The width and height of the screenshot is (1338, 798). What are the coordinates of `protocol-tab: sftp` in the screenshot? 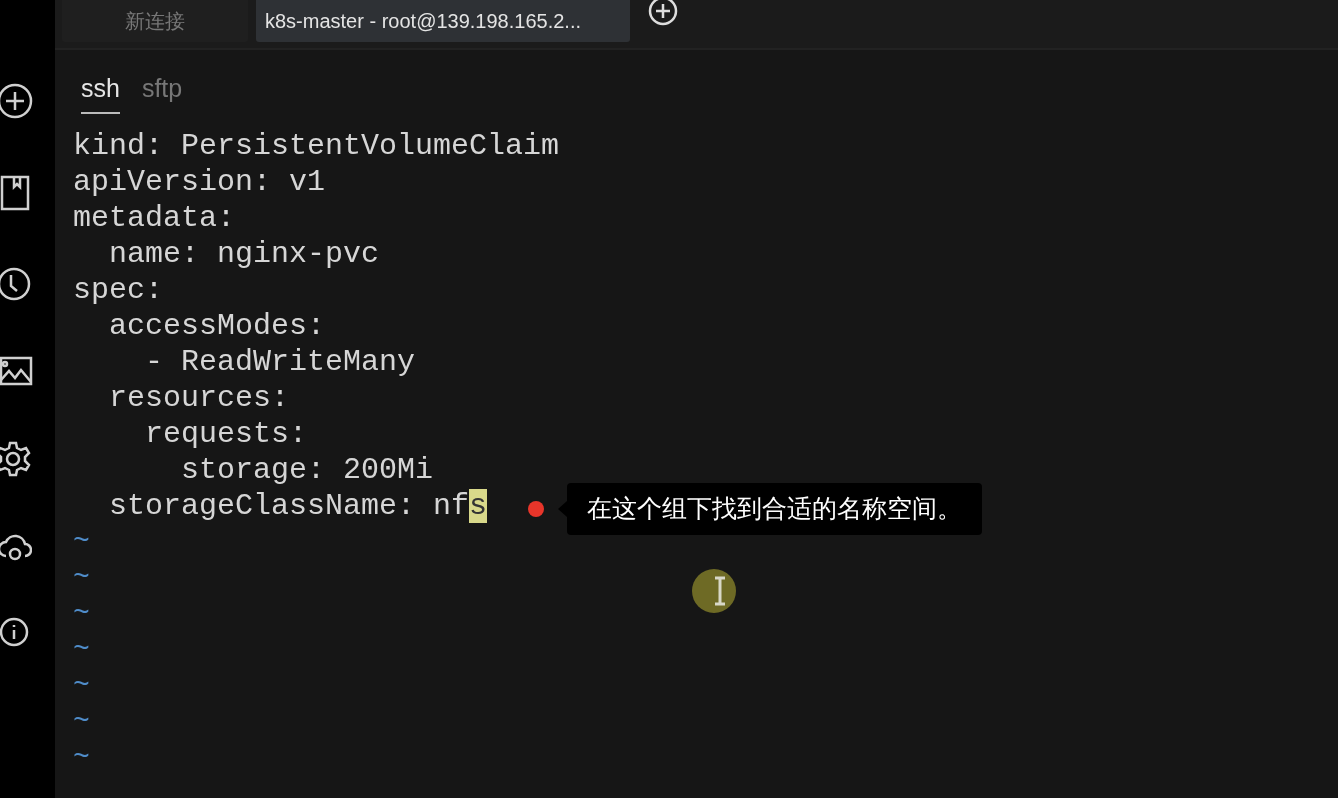 It's located at (162, 92).